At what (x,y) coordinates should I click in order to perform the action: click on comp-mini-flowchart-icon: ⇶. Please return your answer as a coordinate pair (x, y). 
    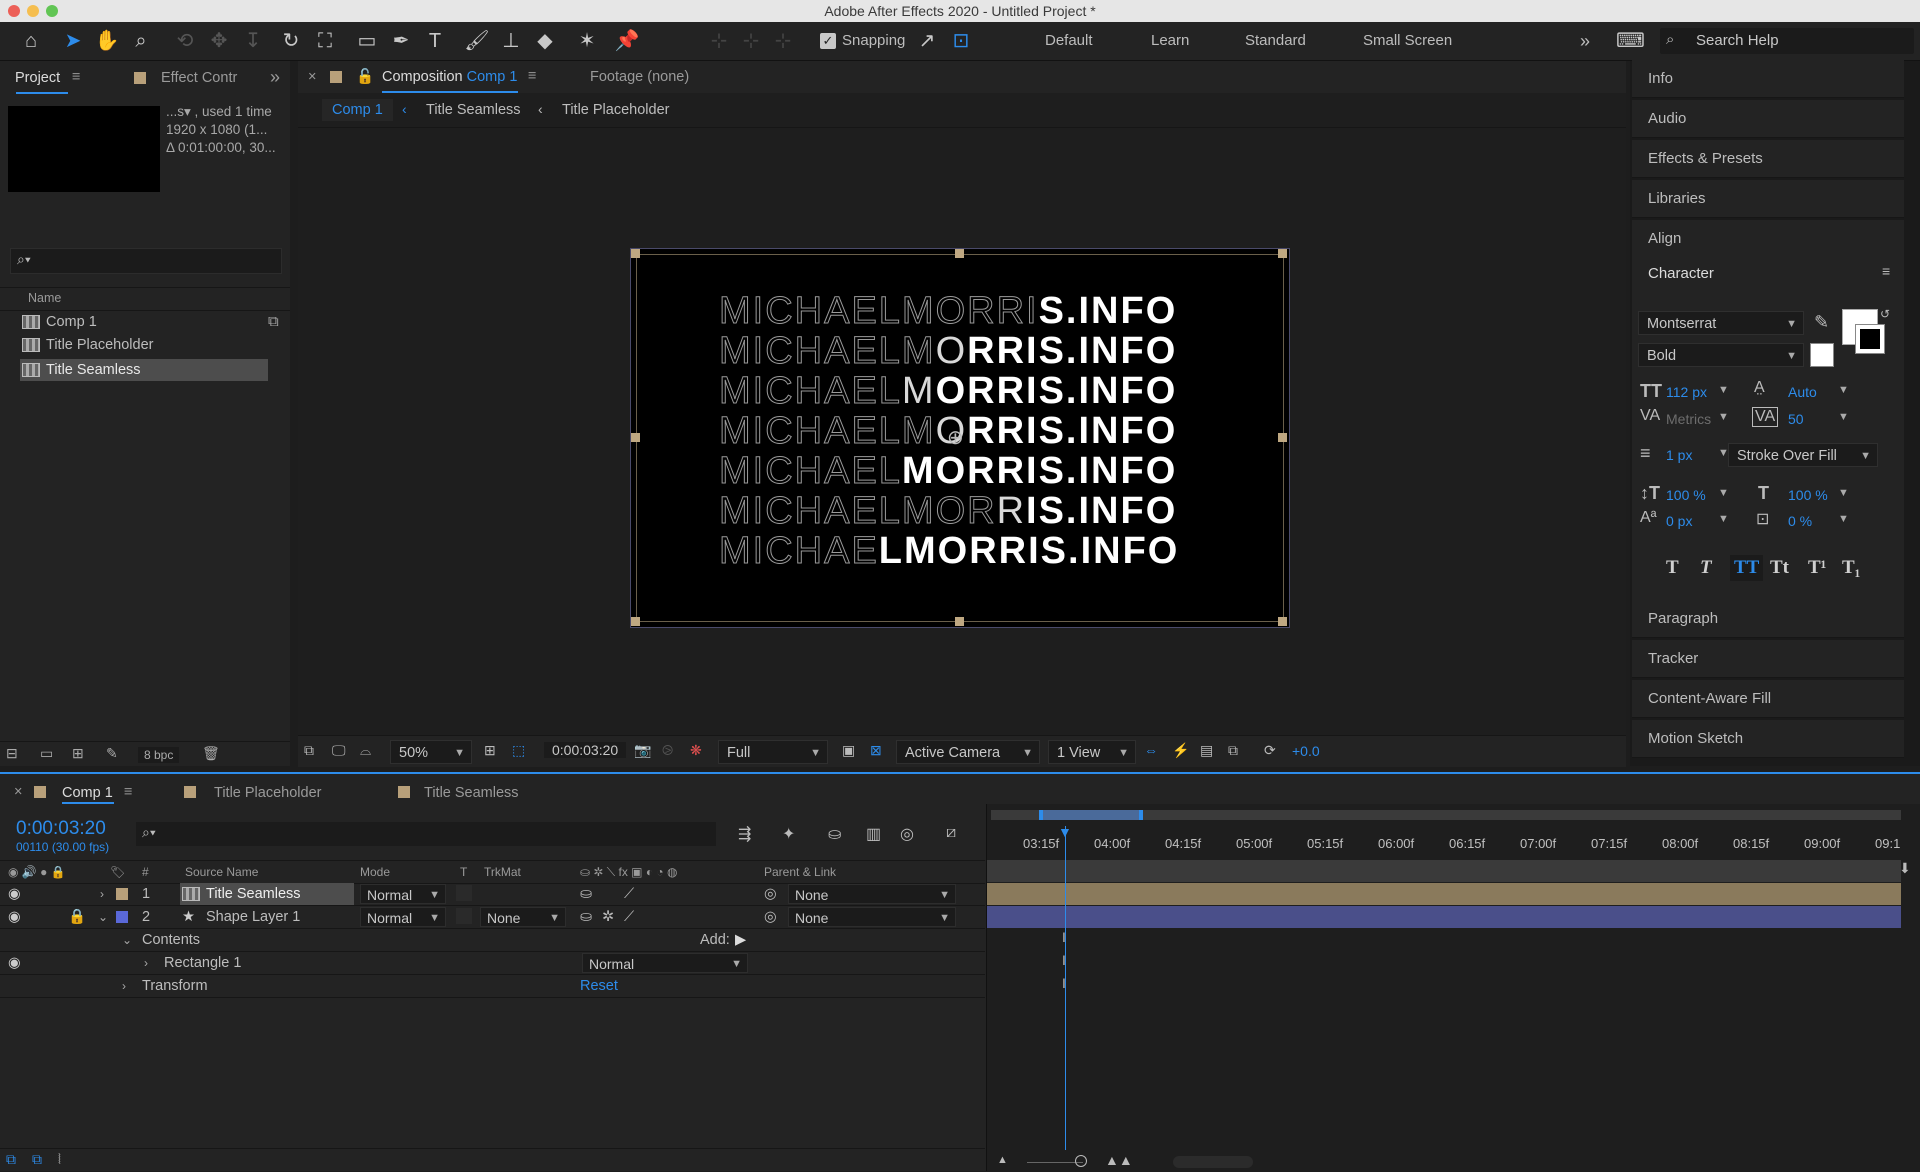
    Looking at the image, I should click on (744, 834).